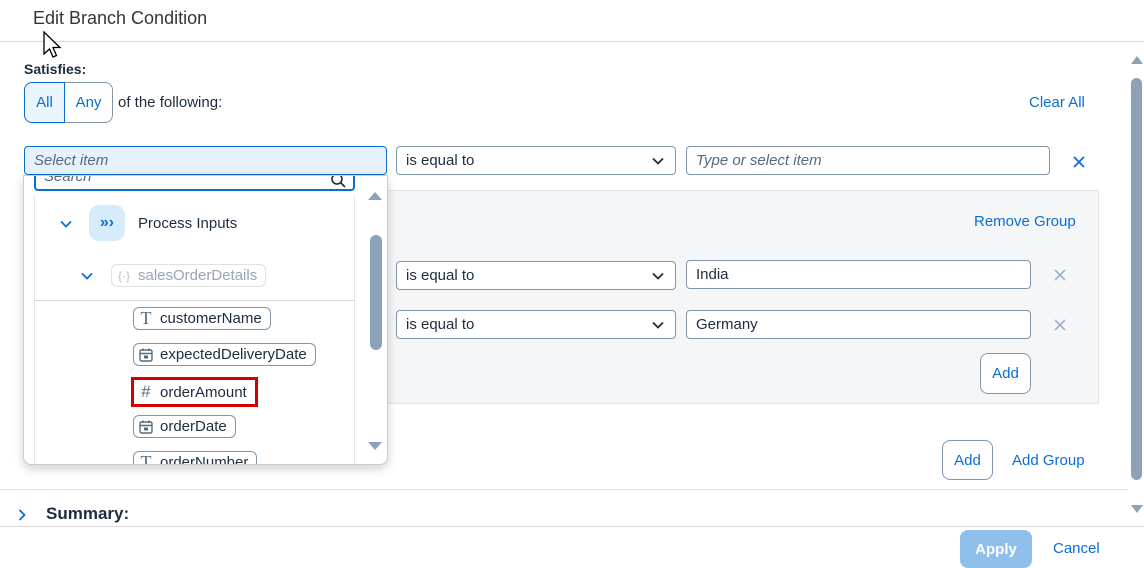 The height and width of the screenshot is (568, 1144). Describe the element at coordinates (123, 275) in the screenshot. I see `structure-icon: {·}` at that location.